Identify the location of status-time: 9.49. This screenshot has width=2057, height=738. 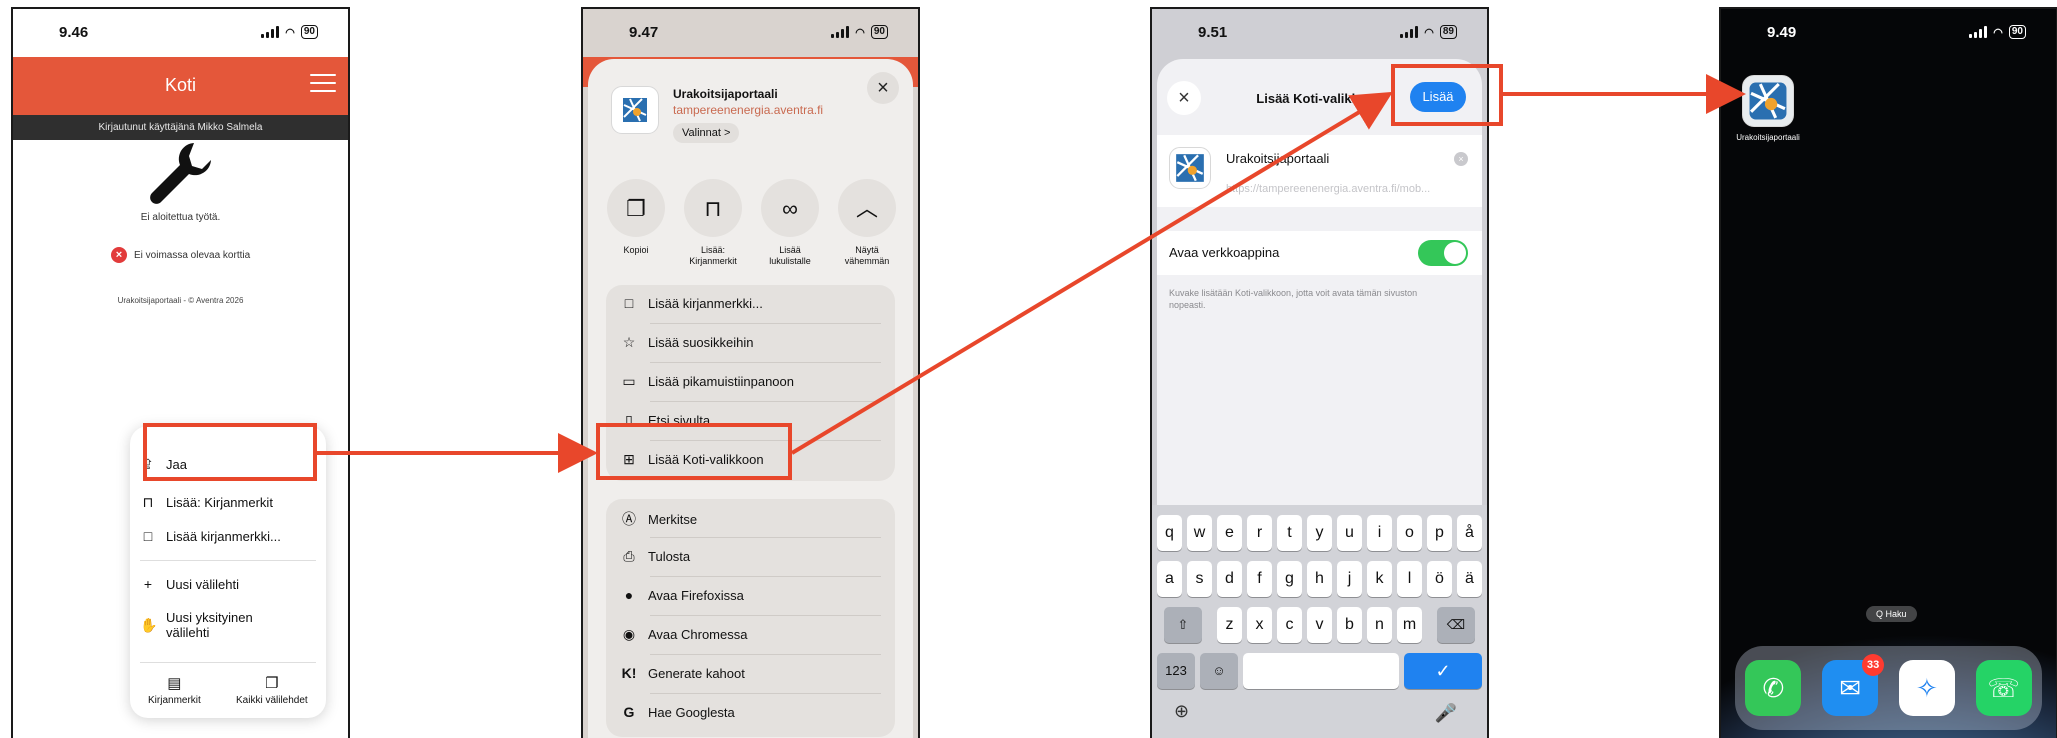
(1782, 32).